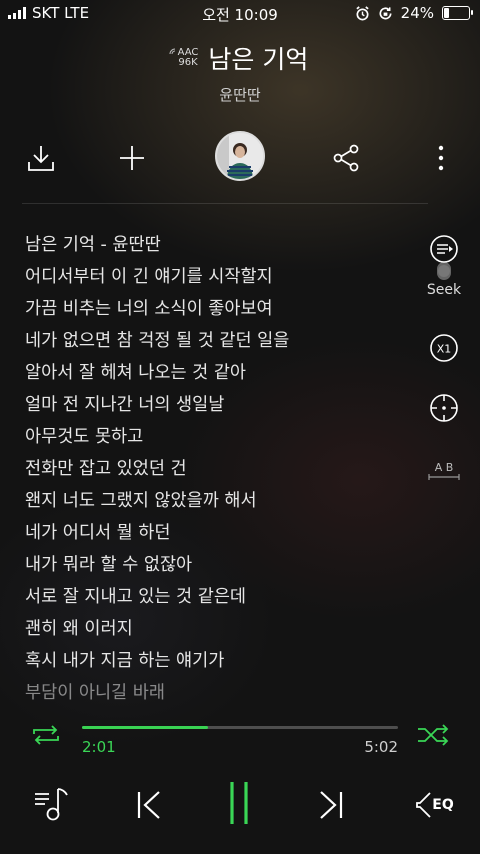 Image resolution: width=480 pixels, height=854 pixels. Describe the element at coordinates (172, 51) in the screenshot. I see `hi-res-icon` at that location.